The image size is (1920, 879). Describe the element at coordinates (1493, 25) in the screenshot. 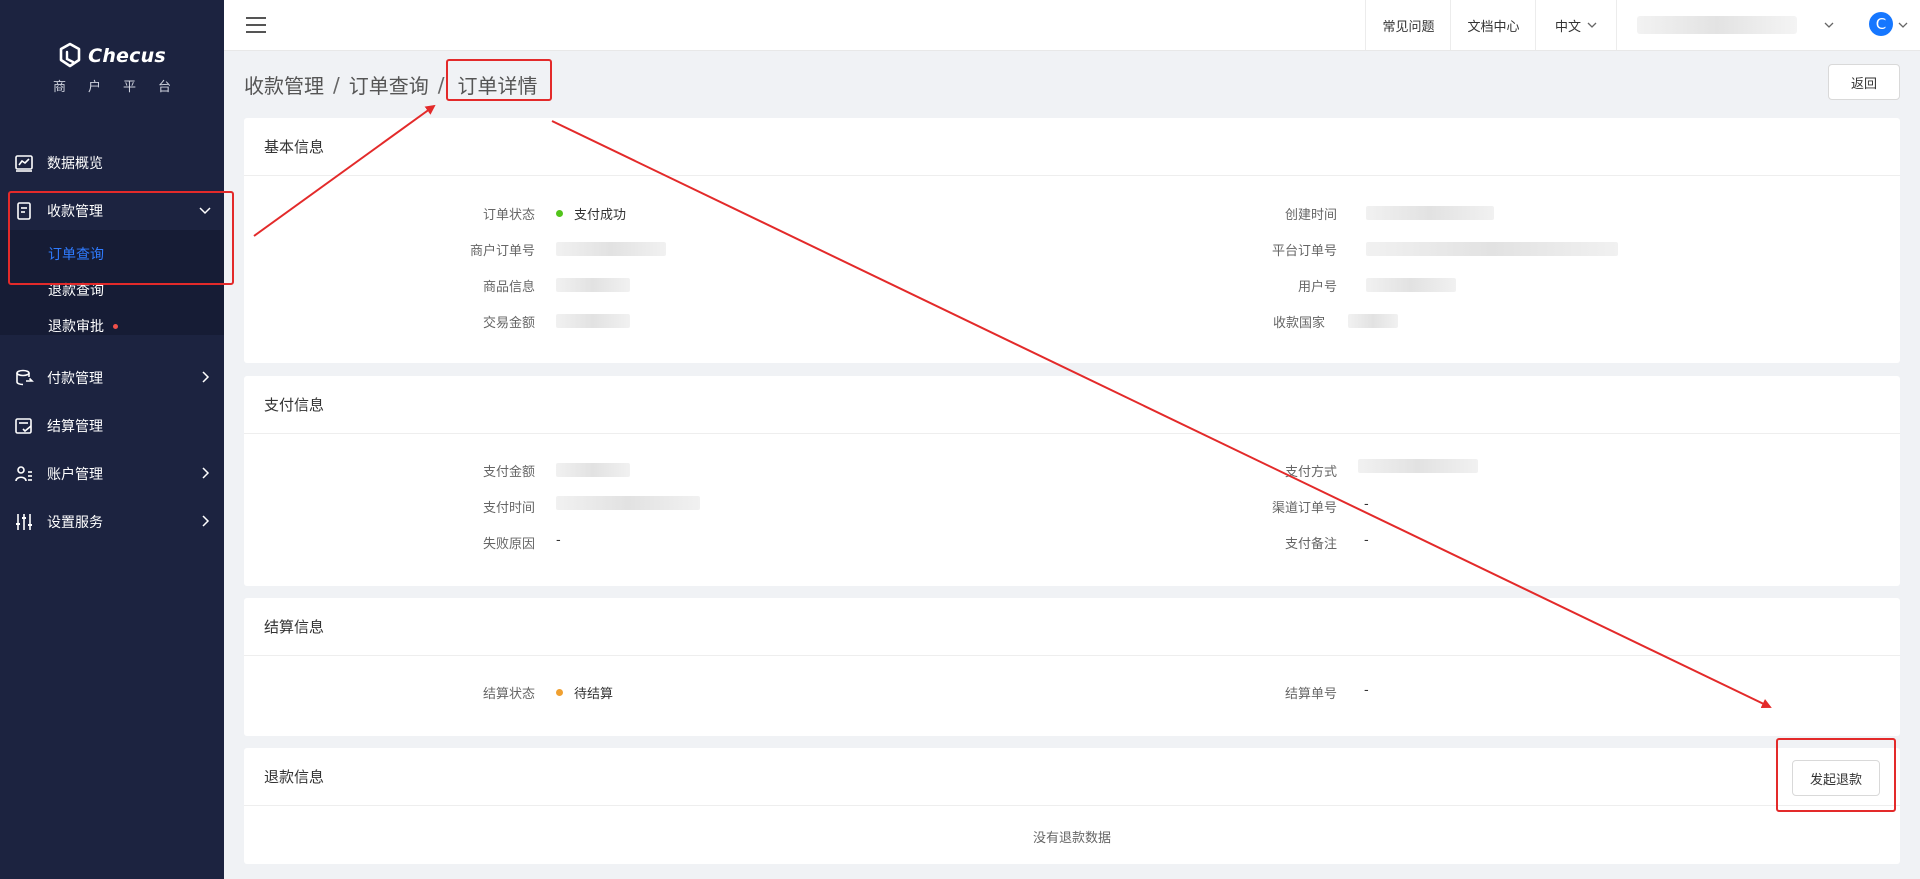

I see `docs-link: 文档中心` at that location.